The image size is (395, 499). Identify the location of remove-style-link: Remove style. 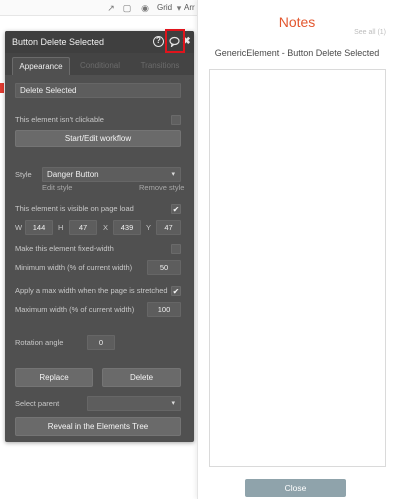
(161, 188).